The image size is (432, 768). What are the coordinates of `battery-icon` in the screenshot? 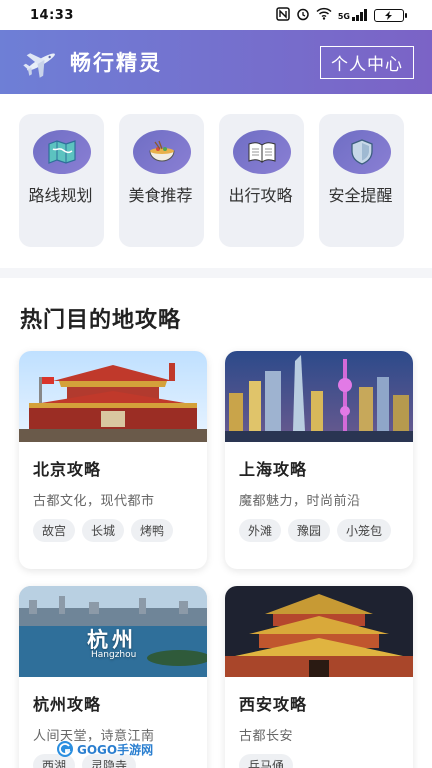 It's located at (390, 15).